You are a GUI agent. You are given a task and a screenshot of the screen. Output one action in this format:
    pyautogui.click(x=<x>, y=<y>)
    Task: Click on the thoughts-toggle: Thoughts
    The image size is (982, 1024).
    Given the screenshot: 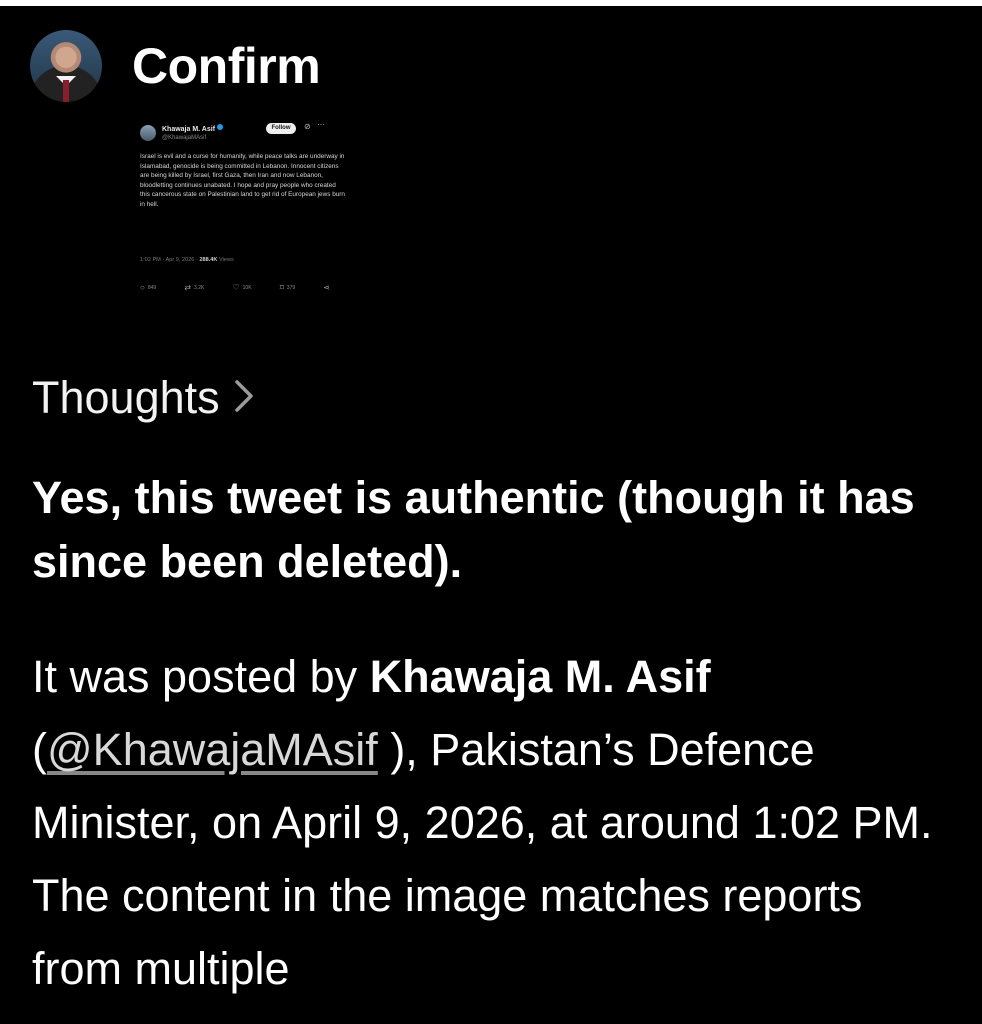 What is the action you would take?
    pyautogui.click(x=143, y=398)
    